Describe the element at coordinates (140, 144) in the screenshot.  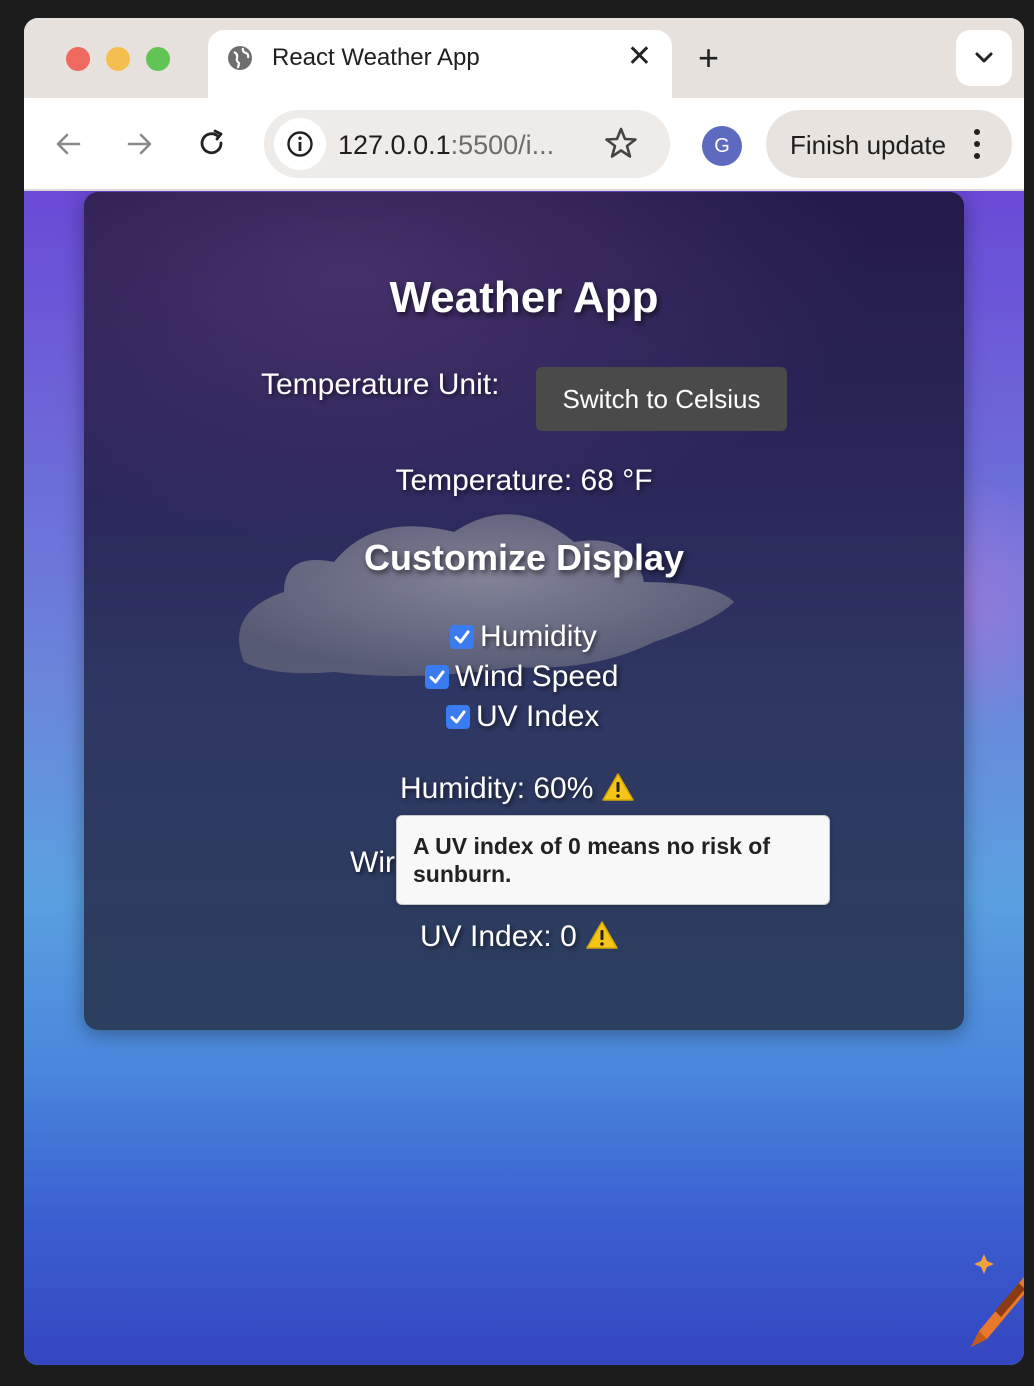
I see `forward-arrow-icon` at that location.